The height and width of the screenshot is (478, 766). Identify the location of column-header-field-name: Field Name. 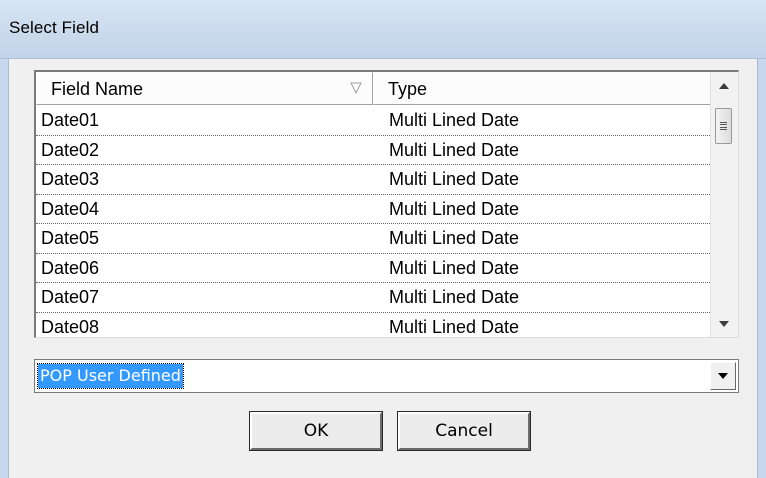
(204, 88).